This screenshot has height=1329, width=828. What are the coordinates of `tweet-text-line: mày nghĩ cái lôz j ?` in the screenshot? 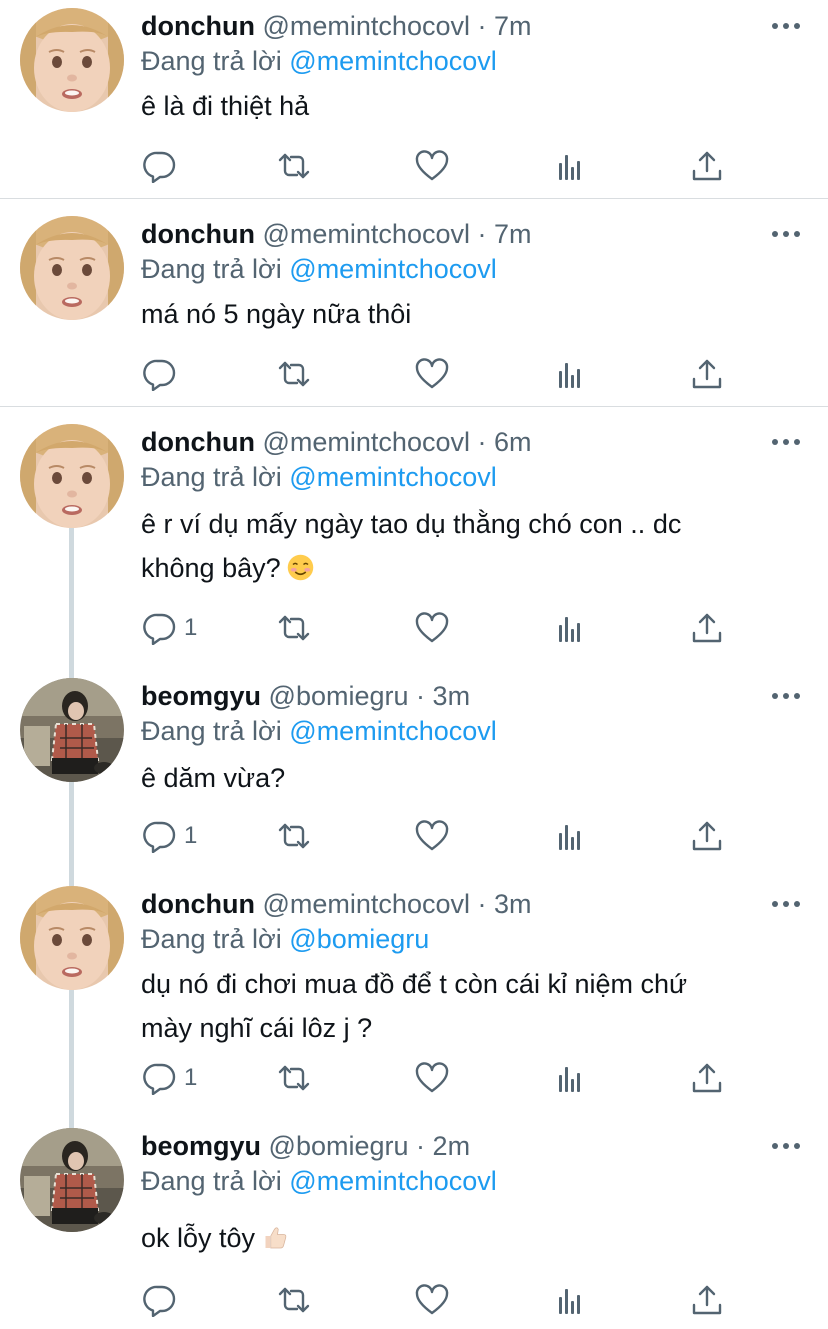 It's located at (257, 1028).